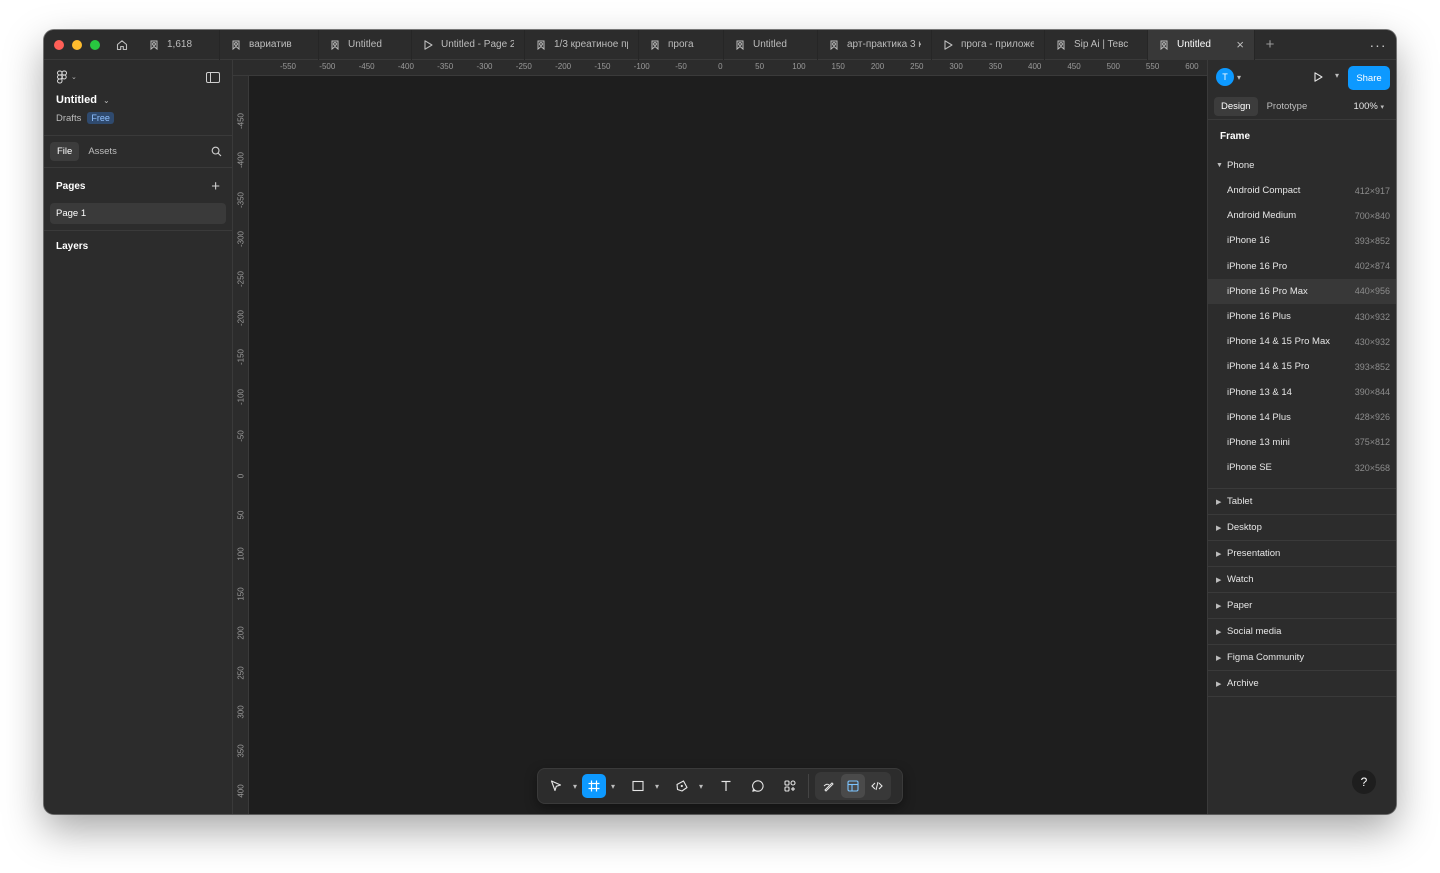 This screenshot has height=873, width=1440. I want to click on add-page-button: +, so click(215, 186).